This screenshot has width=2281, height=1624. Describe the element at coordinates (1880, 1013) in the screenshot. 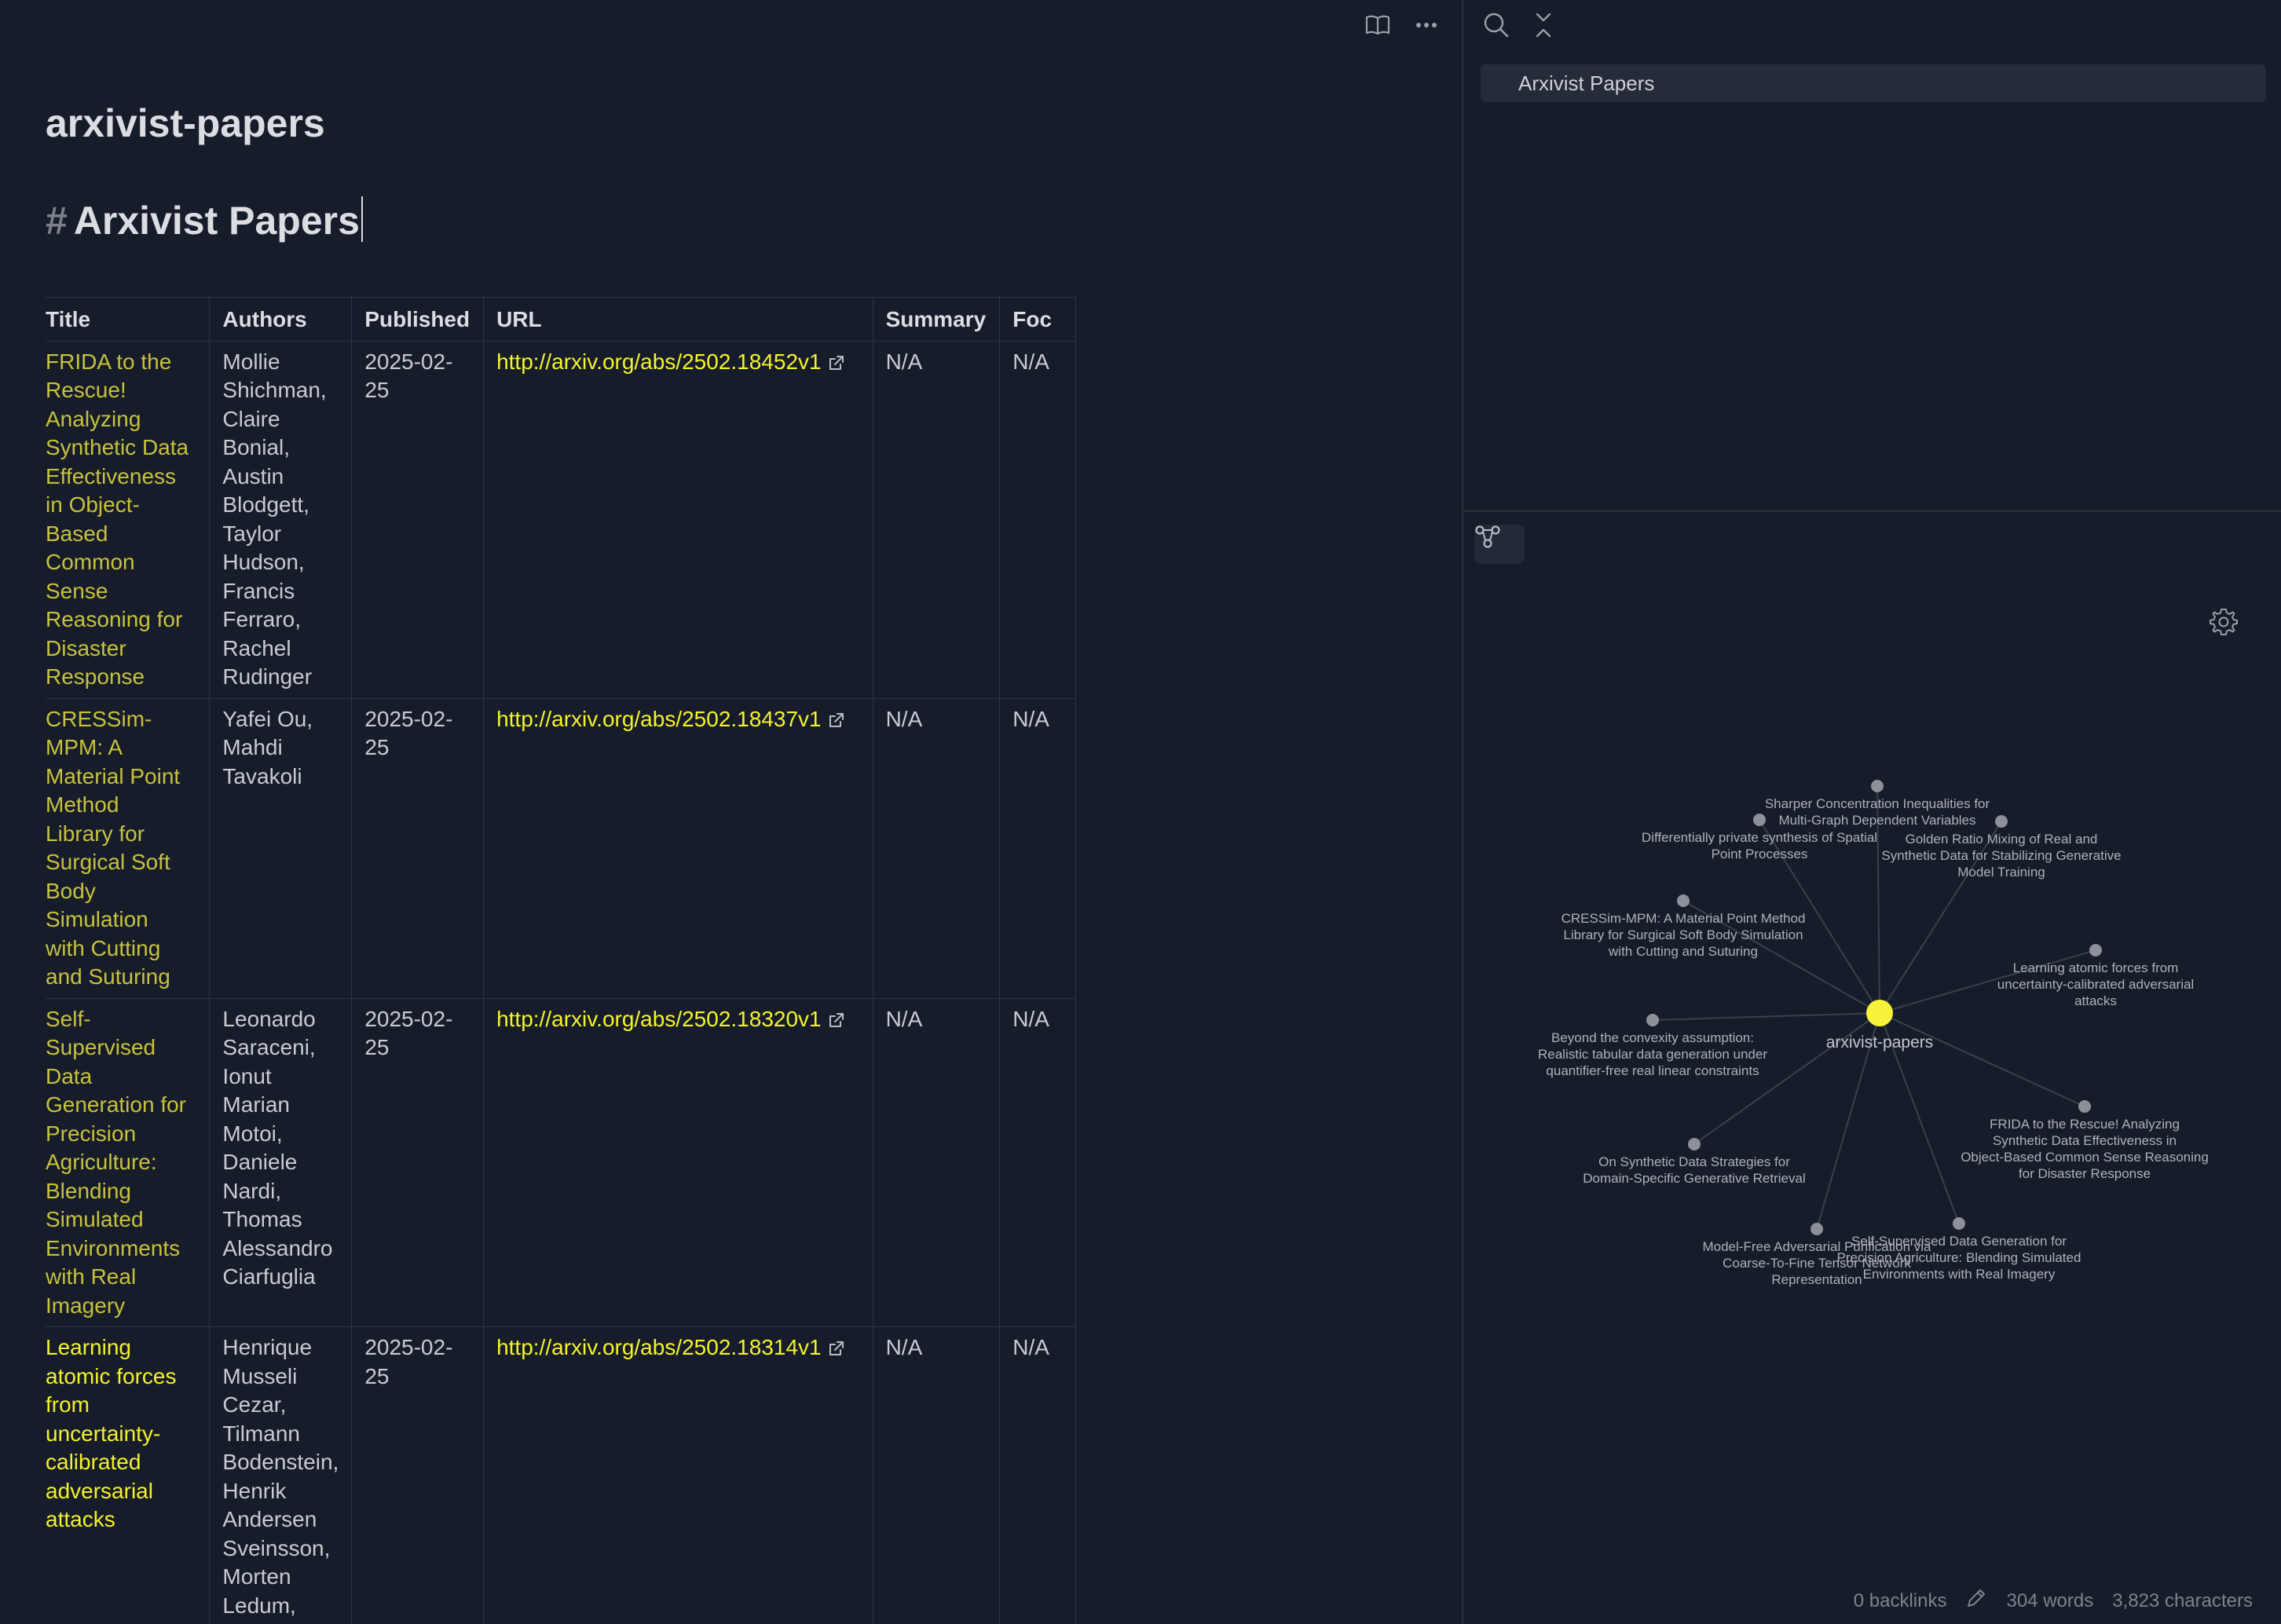

I see `graph-center-node` at that location.